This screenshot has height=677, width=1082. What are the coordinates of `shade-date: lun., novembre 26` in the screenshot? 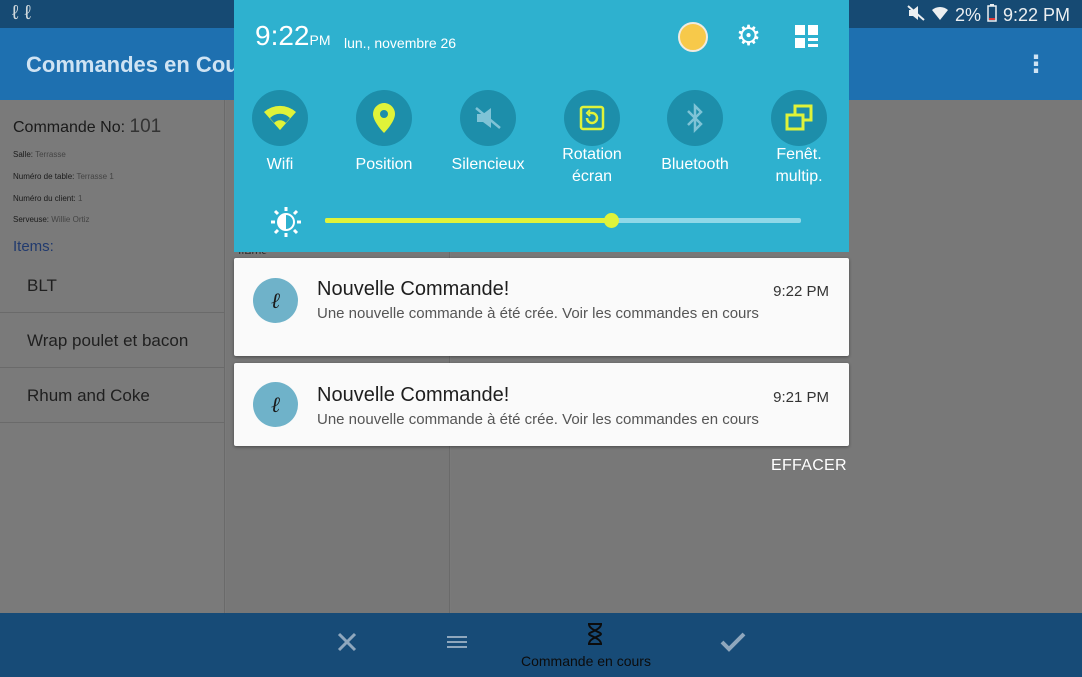 It's located at (400, 43).